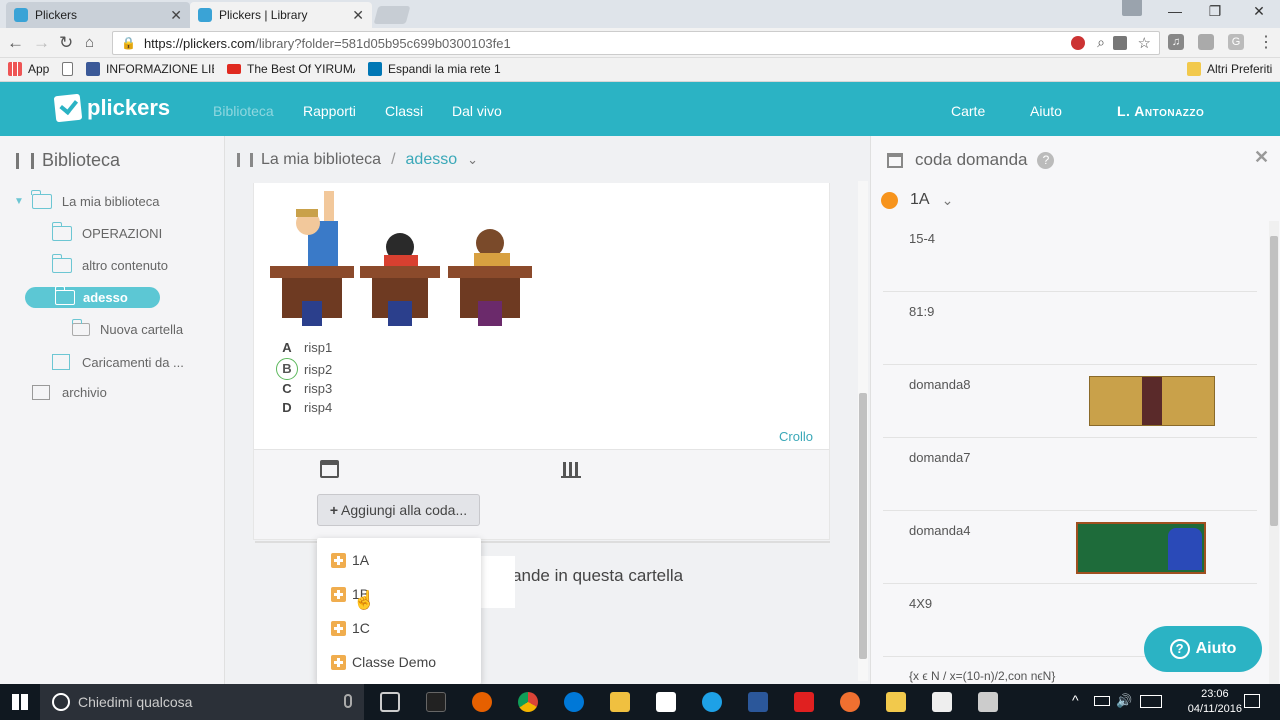 The image size is (1280, 720). I want to click on nav-carte: Carte, so click(968, 111).